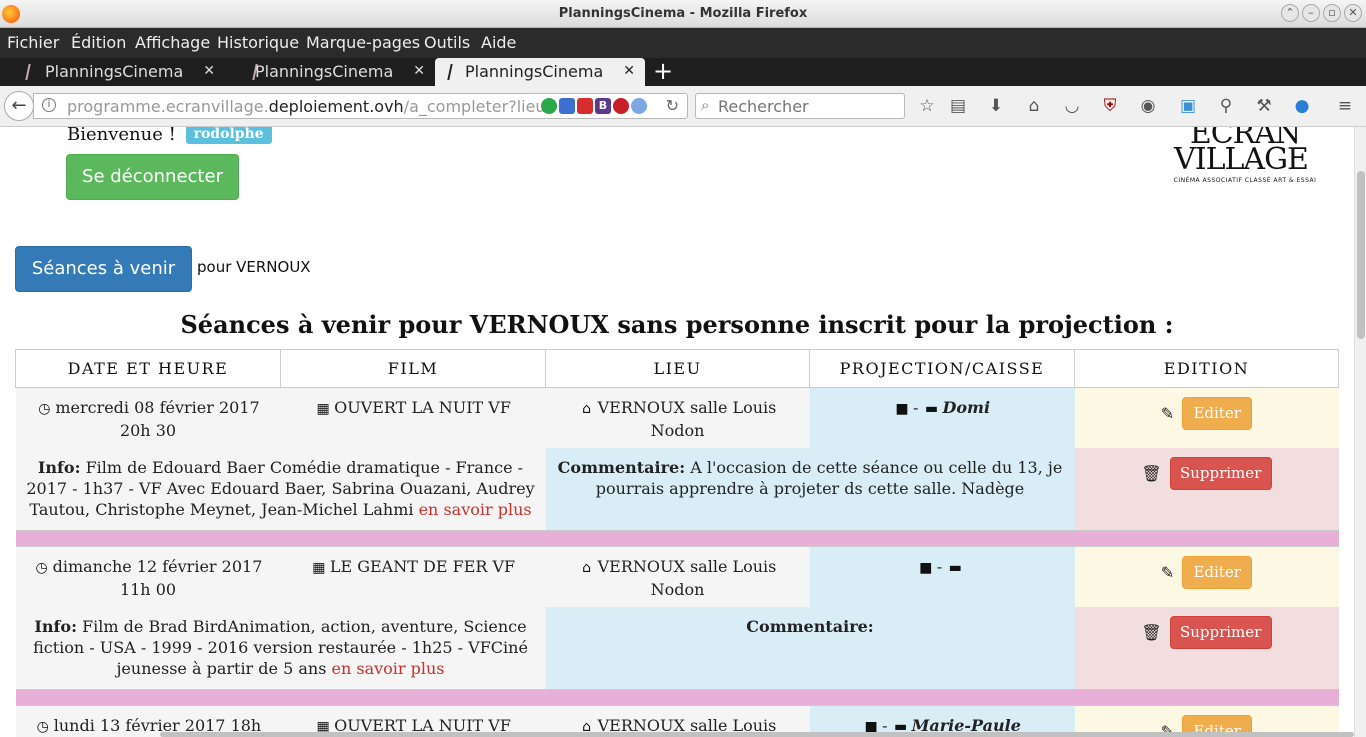  I want to click on film-title: OUVERT LA NUIT VF, so click(422, 407).